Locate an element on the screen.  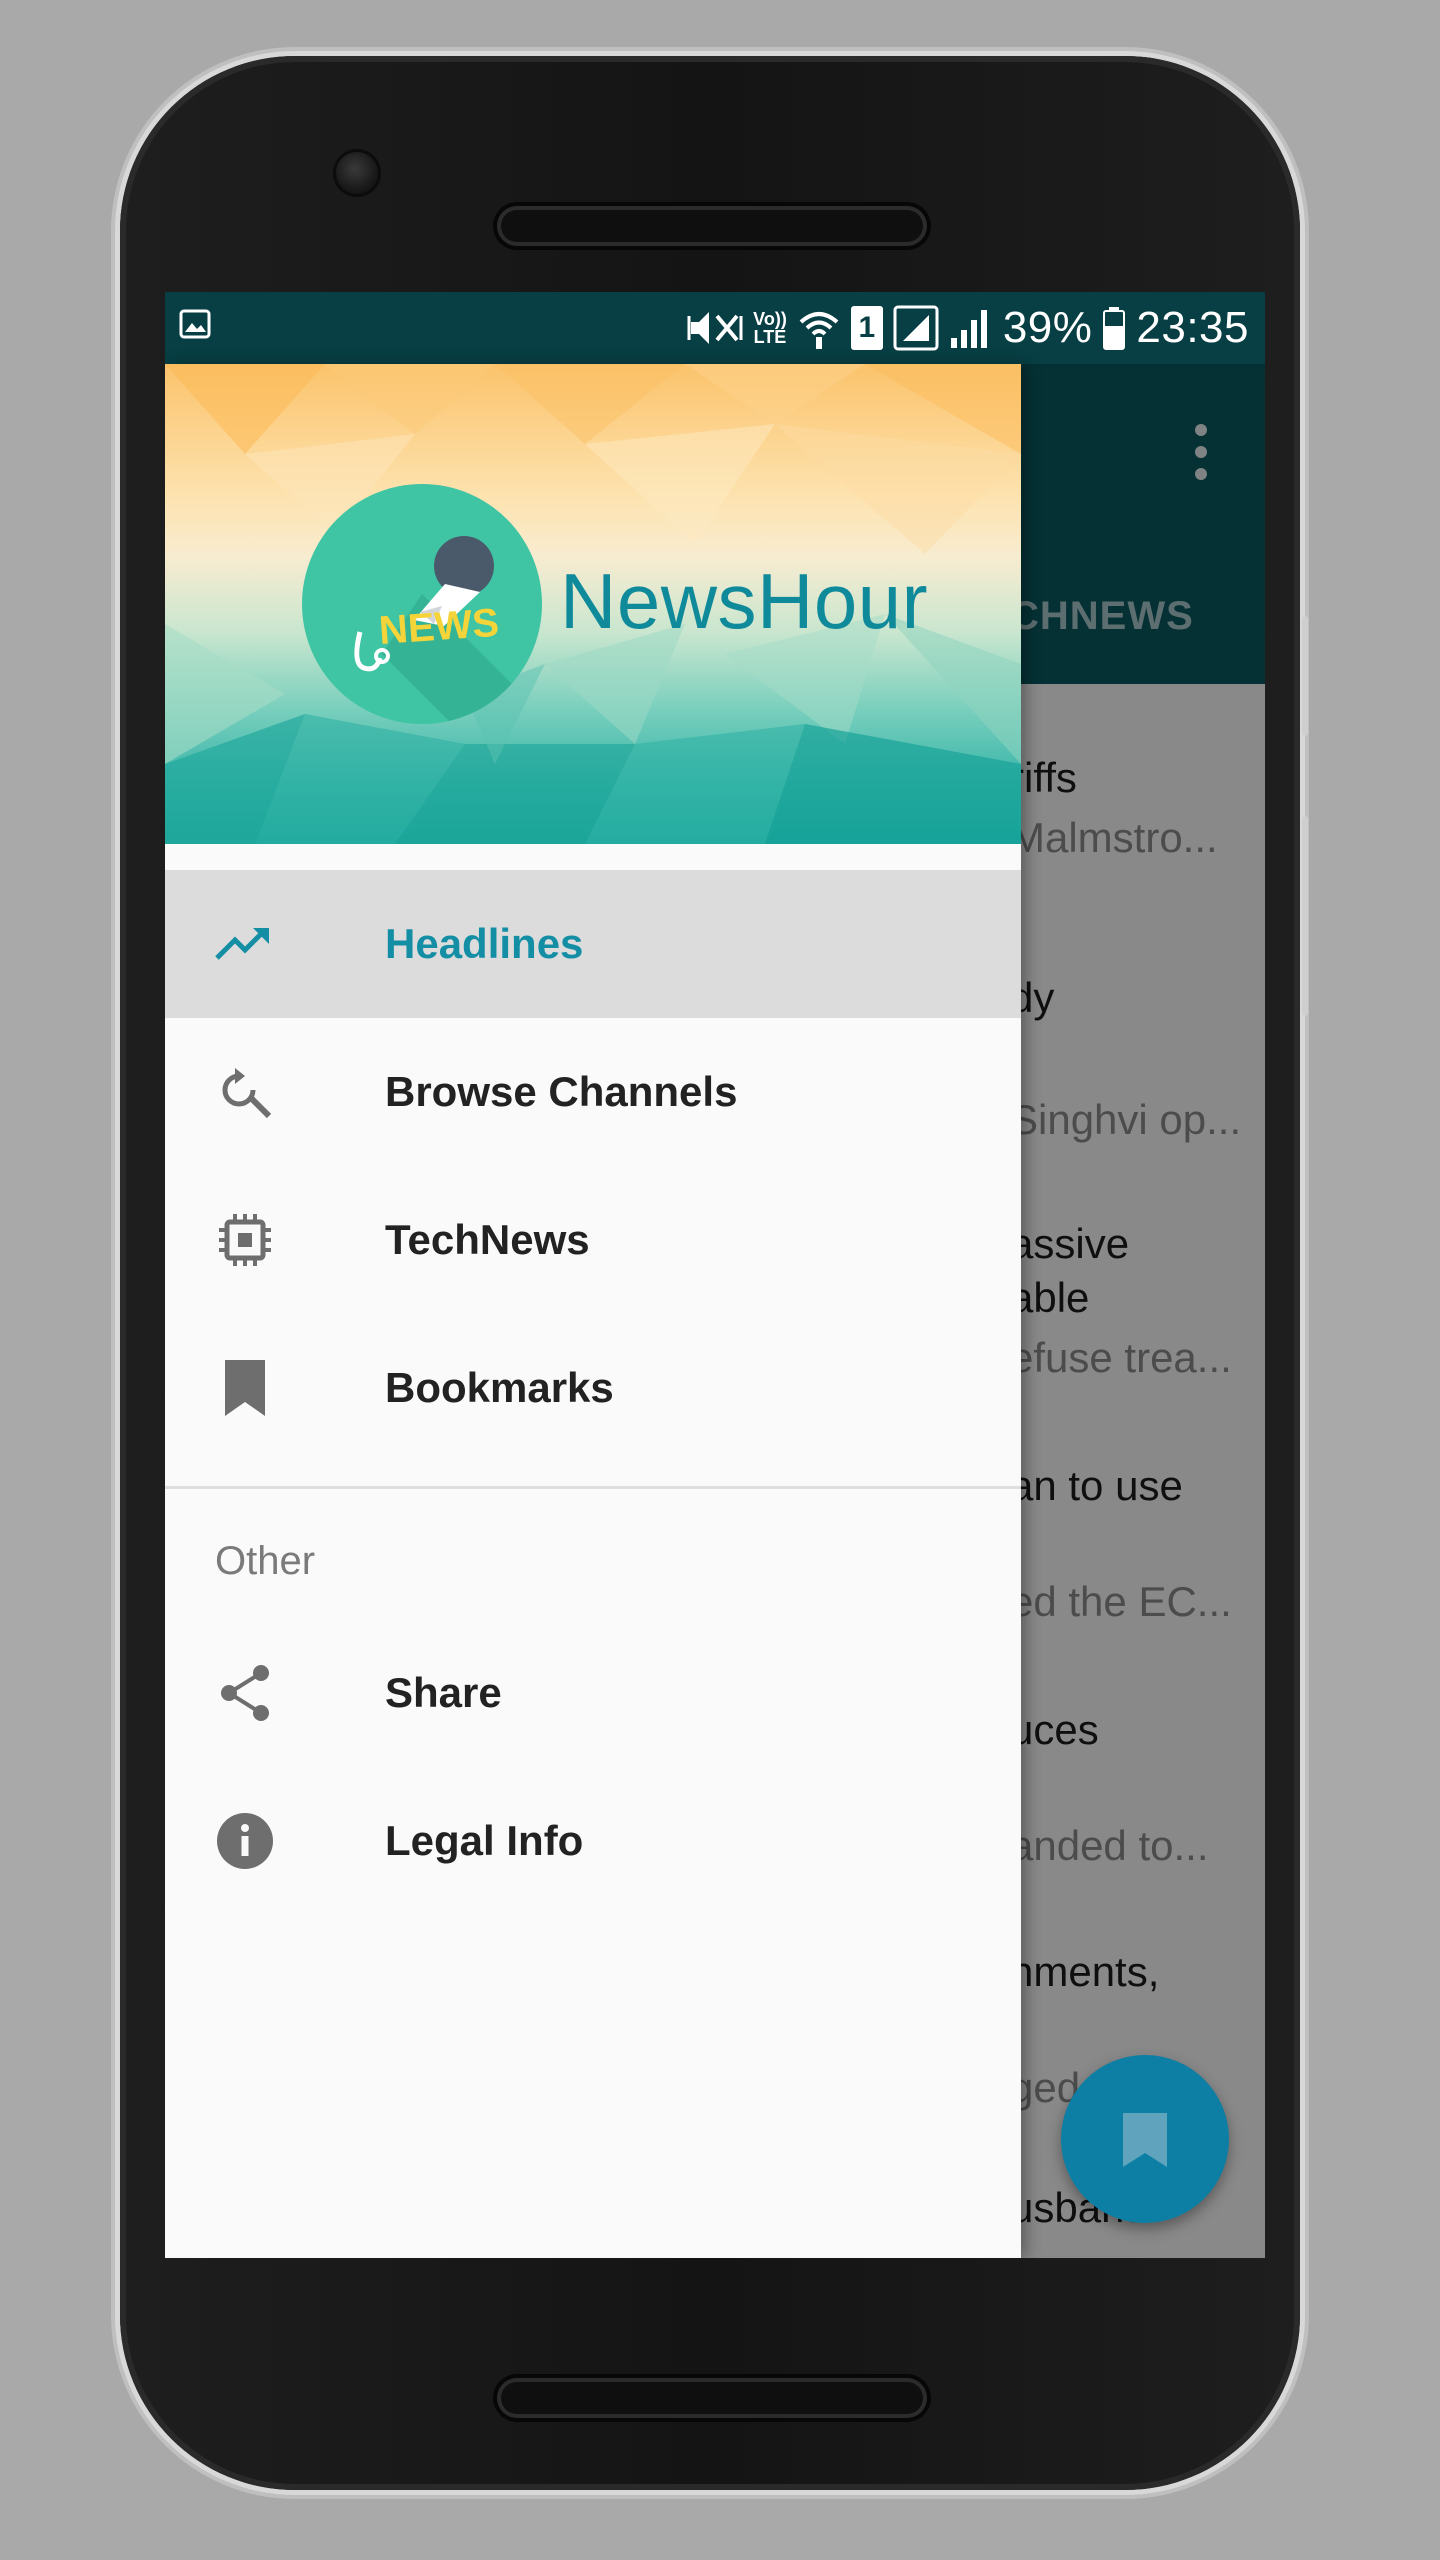
drawer-item-share: Share is located at coordinates (593, 1693).